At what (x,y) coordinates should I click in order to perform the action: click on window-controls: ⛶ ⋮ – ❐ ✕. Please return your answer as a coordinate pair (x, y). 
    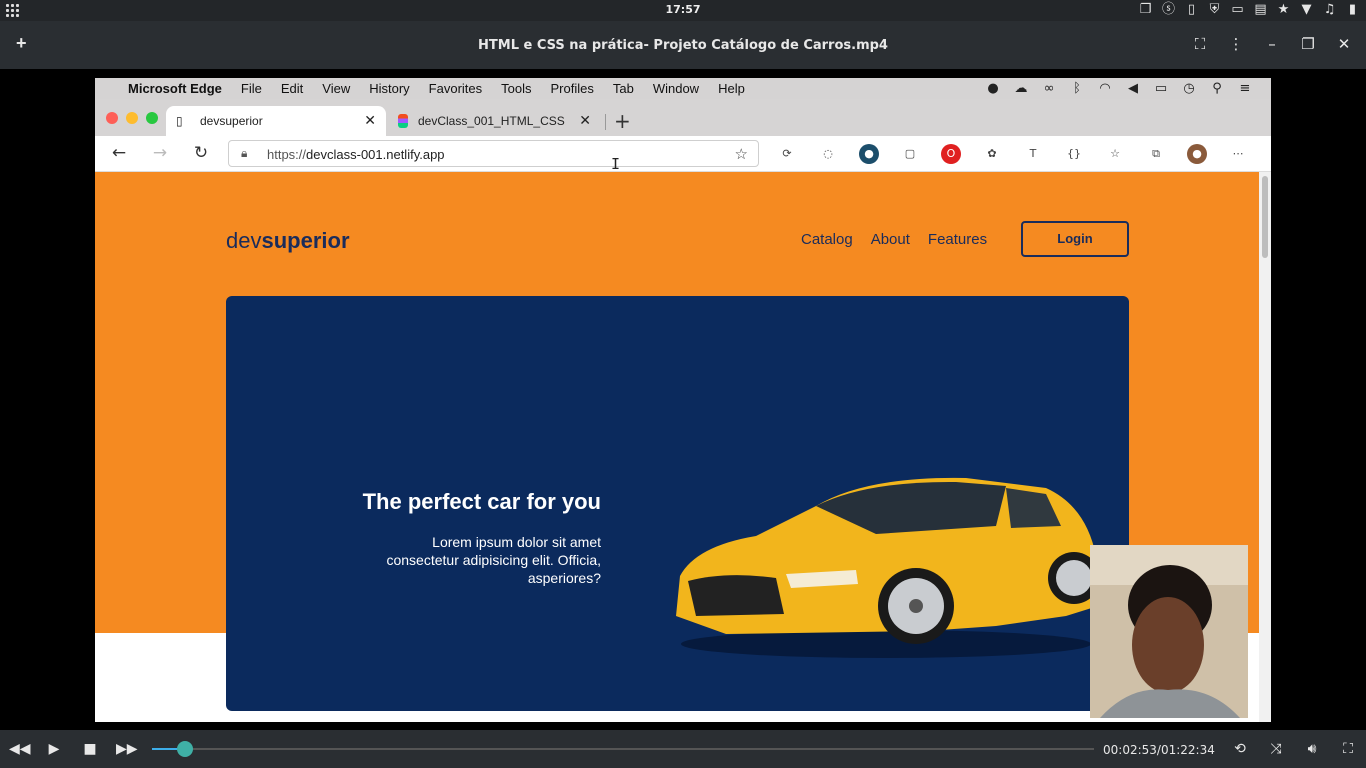
    Looking at the image, I should click on (1272, 44).